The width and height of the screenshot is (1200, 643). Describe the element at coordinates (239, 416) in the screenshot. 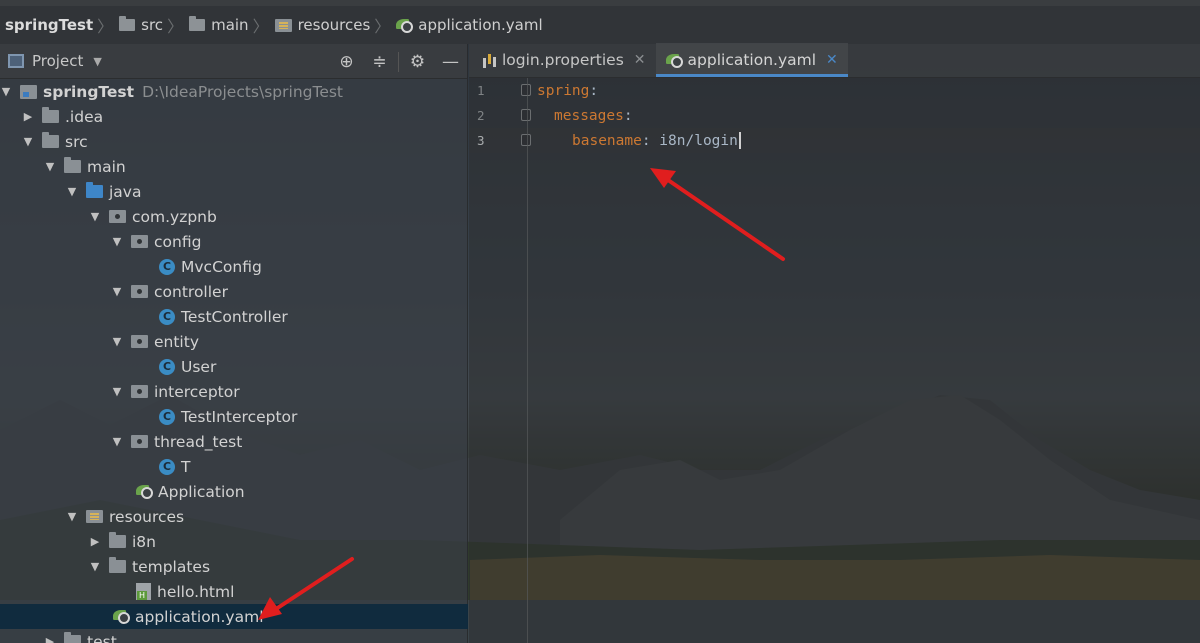

I see `tree-node-label: TestInterceptor` at that location.